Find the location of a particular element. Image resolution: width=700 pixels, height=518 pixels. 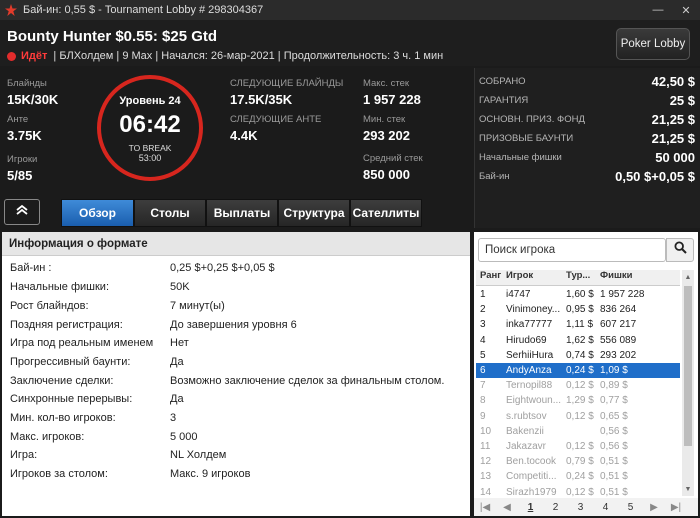

prize-value: 50 000 is located at coordinates (675, 157).